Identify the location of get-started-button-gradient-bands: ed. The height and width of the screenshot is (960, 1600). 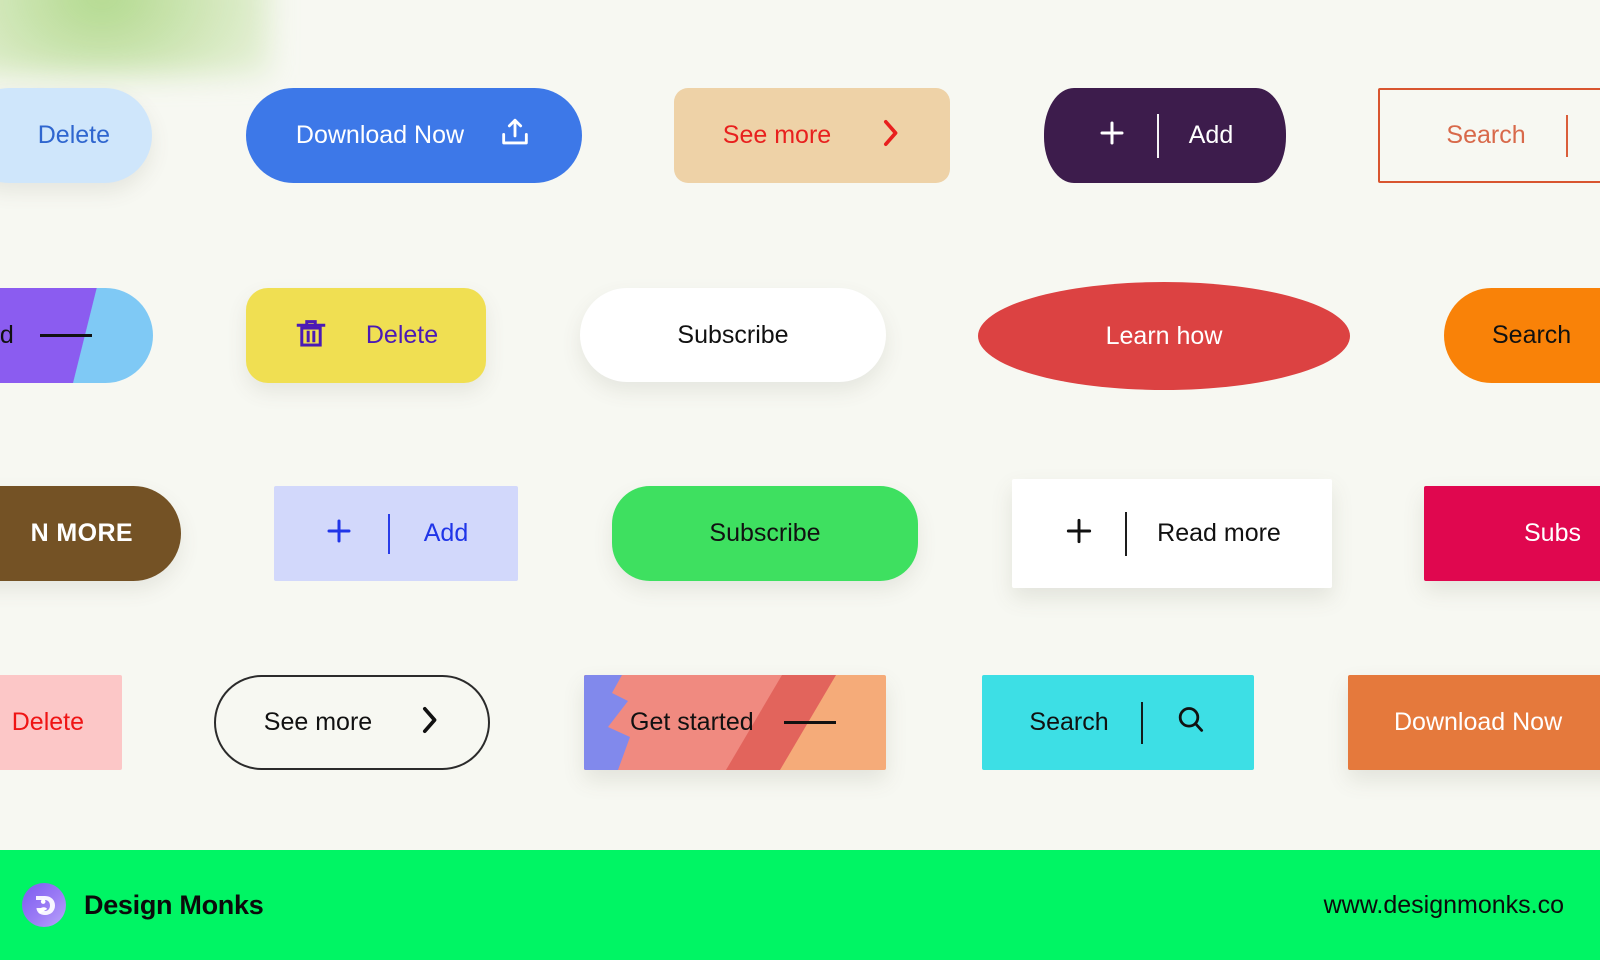
(76, 335).